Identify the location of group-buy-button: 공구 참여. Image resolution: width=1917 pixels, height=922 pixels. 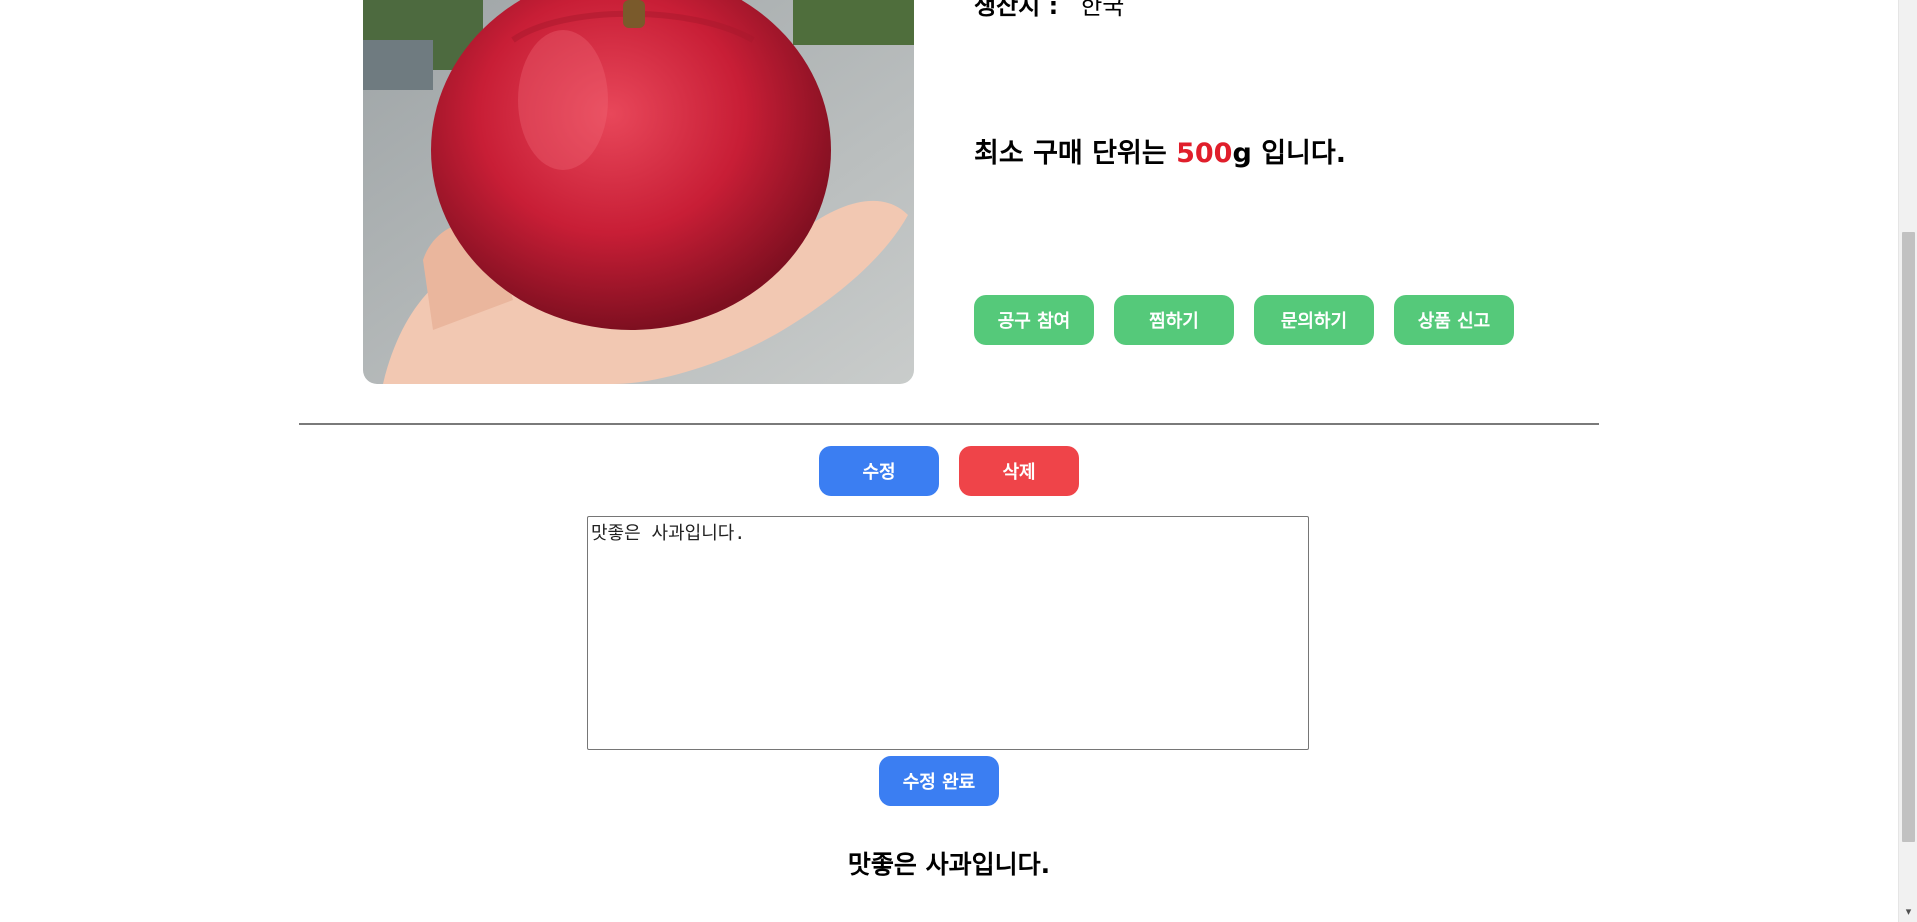
(1034, 320).